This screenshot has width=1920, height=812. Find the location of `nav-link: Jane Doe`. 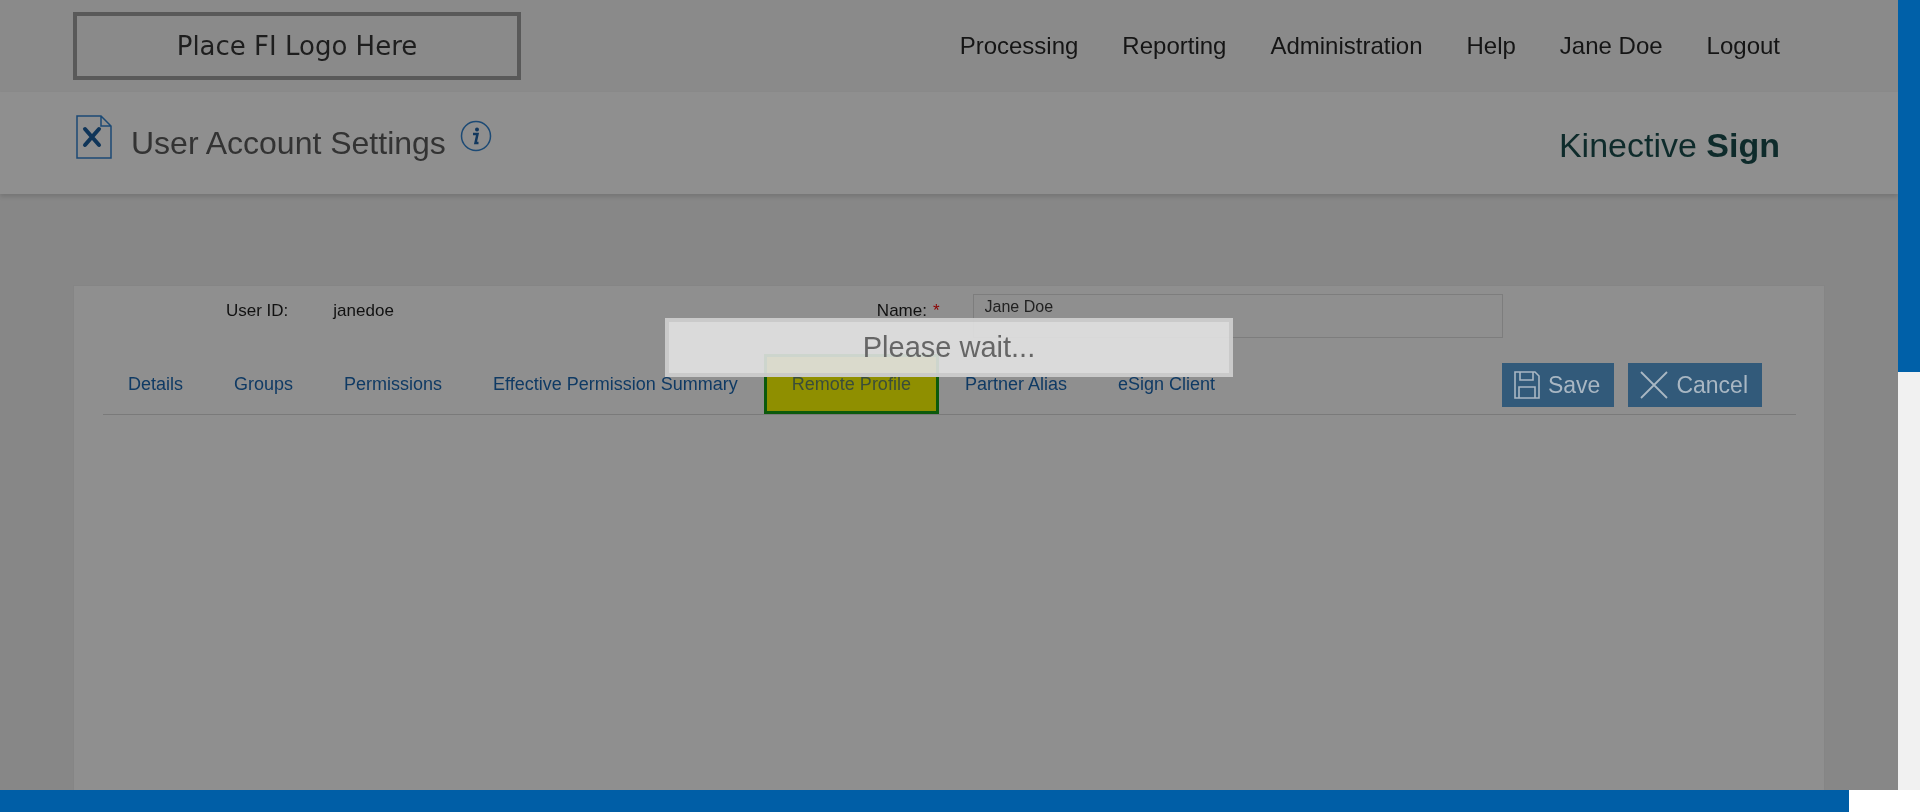

nav-link: Jane Doe is located at coordinates (1611, 46).